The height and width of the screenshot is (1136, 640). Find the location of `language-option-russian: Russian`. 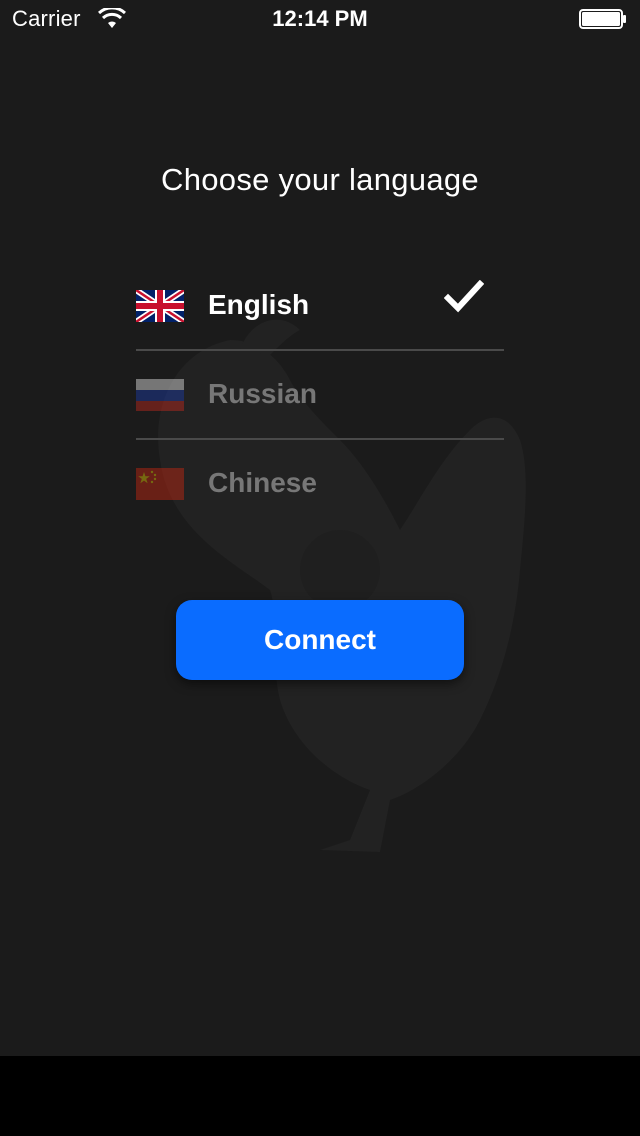

language-option-russian: Russian is located at coordinates (320, 395).